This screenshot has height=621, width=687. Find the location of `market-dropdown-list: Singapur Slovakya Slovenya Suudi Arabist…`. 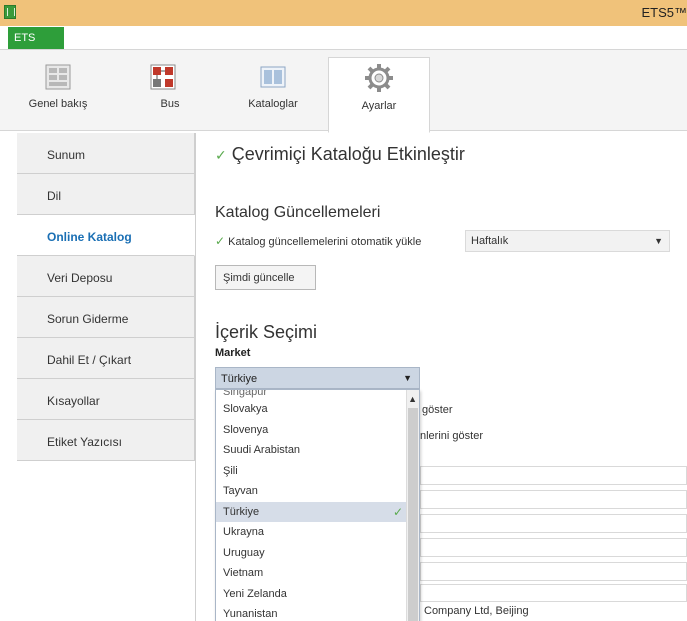

market-dropdown-list: Singapur Slovakya Slovenya Suudi Arabist… is located at coordinates (317, 505).